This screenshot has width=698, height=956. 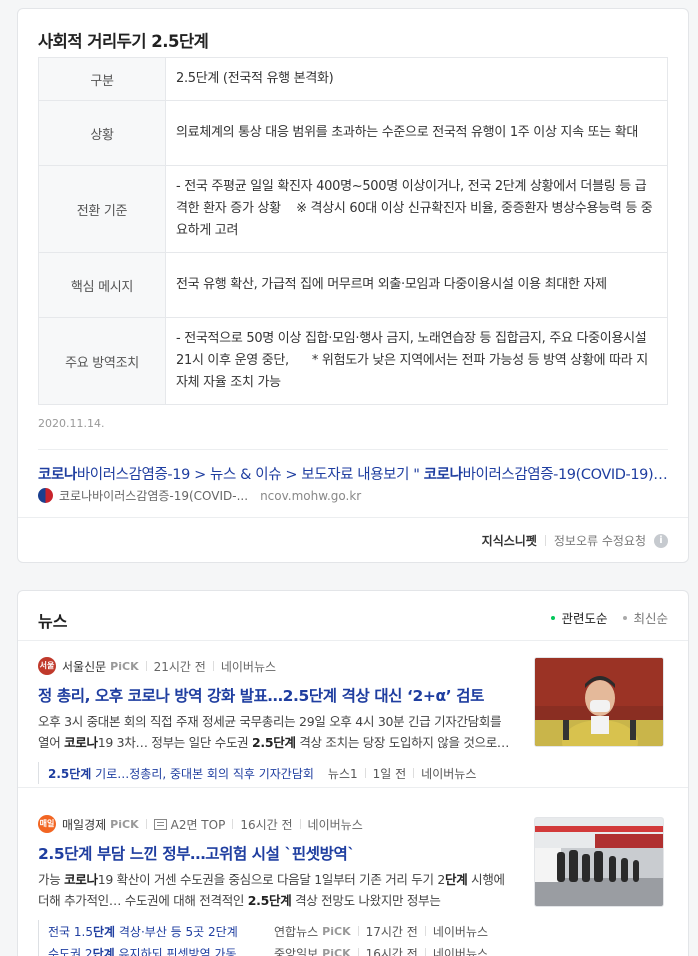 What do you see at coordinates (70, 951) in the screenshot?
I see `related-text: 수도권 2` at bounding box center [70, 951].